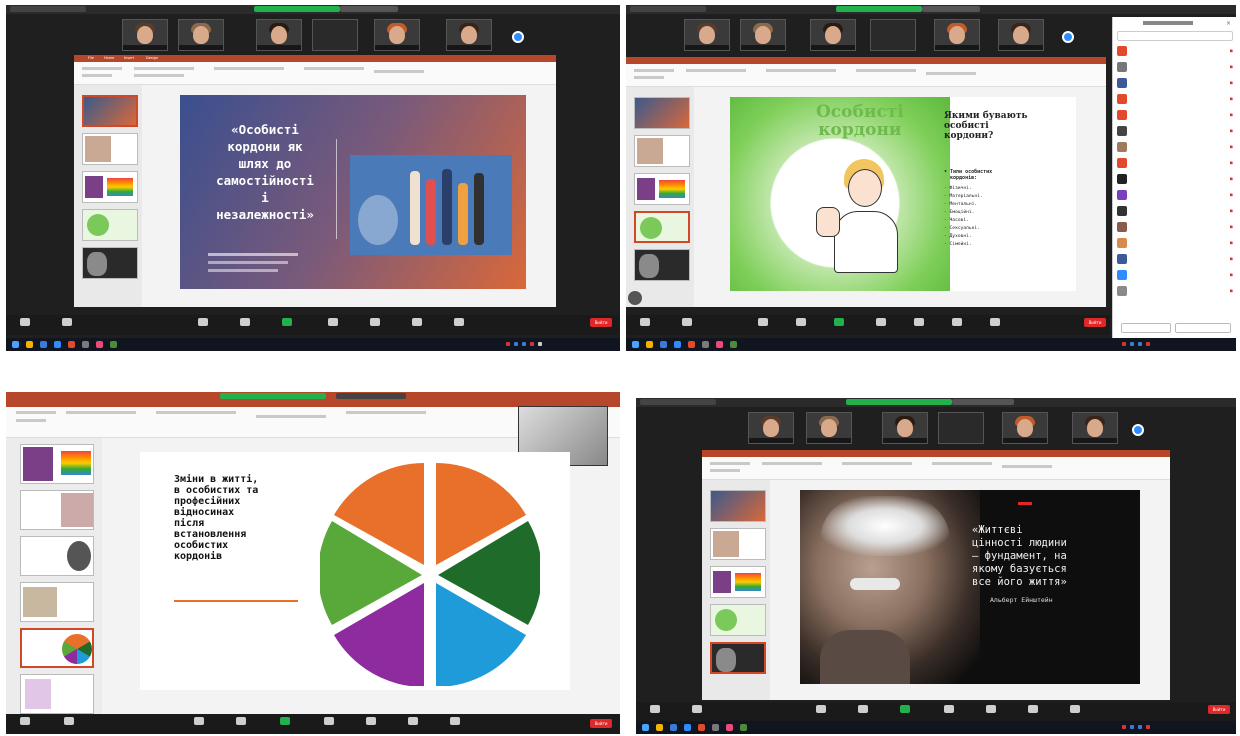 This screenshot has height=736, width=1240. I want to click on participant-tile-name-only, so click(961, 428).